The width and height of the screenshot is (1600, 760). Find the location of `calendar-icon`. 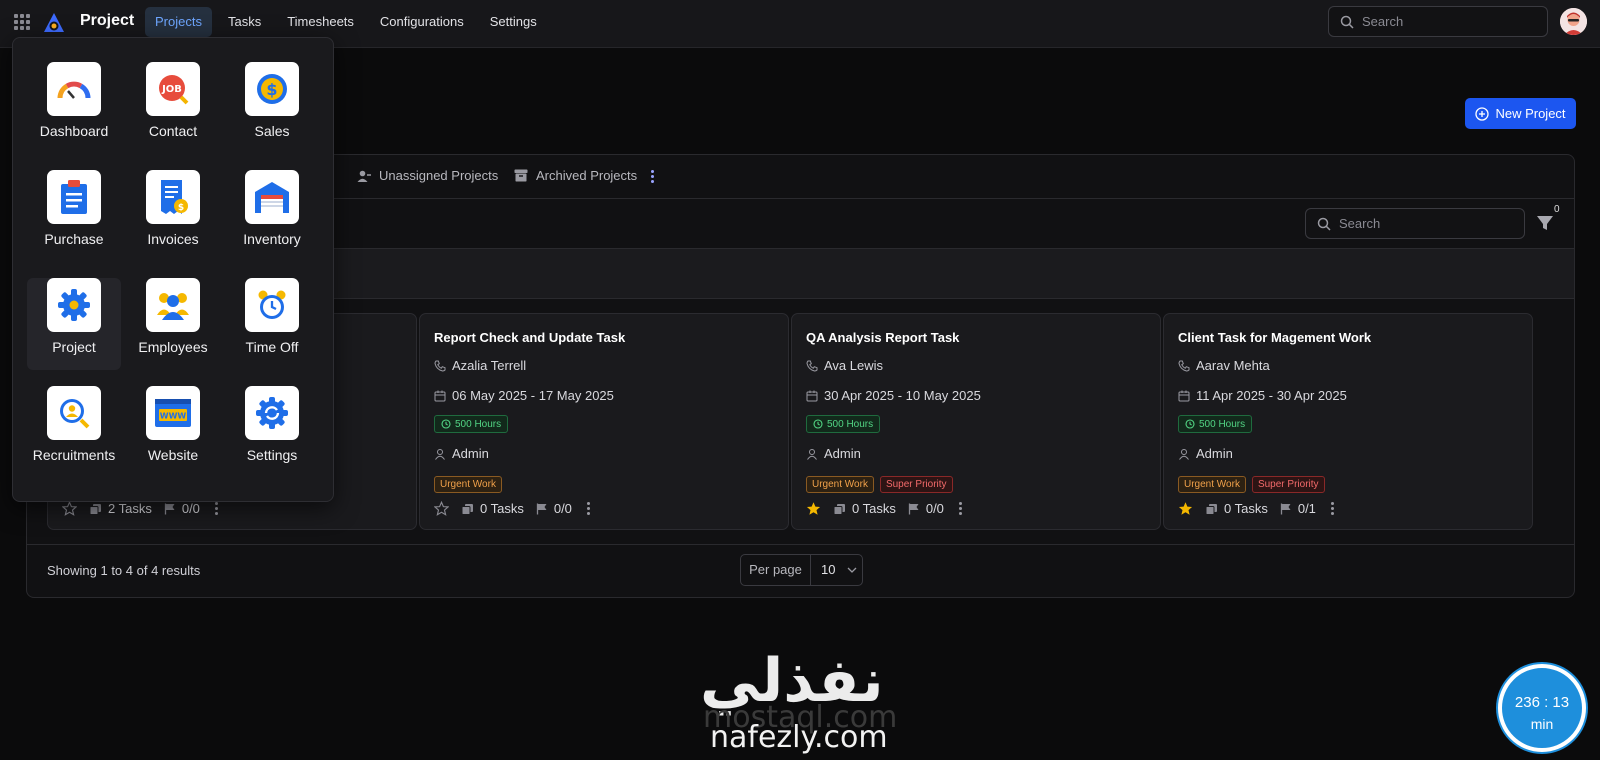

calendar-icon is located at coordinates (812, 395).